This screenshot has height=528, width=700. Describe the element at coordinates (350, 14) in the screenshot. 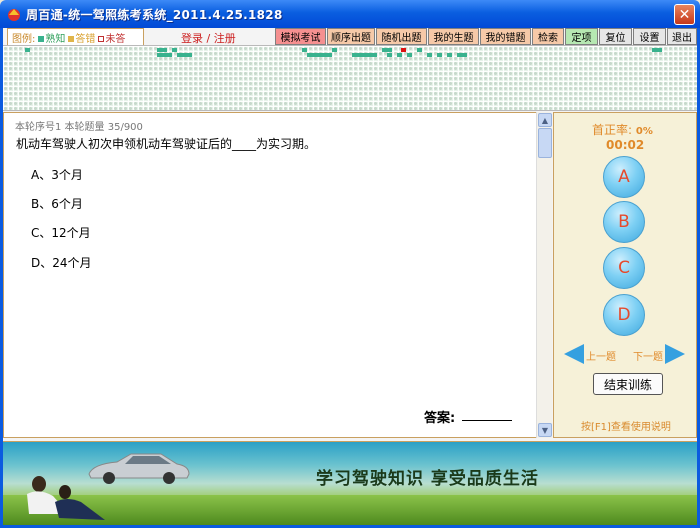

I see `title-bar: 周百通-统一驾照练考系统_2011.4.25.1828 ✕` at that location.